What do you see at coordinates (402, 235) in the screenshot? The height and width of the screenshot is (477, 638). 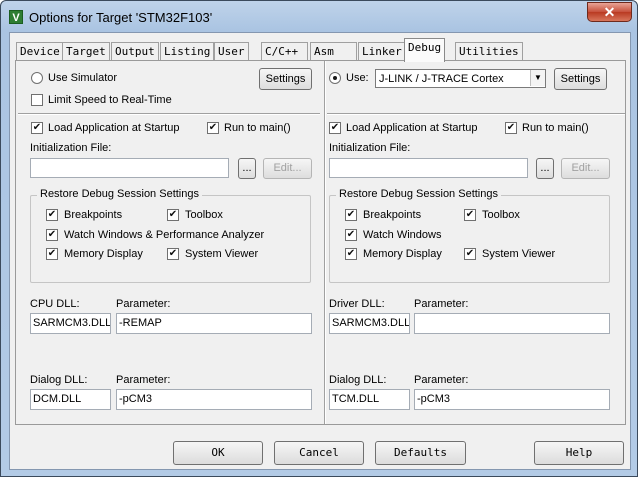 I see `right-watch-label: Watch Windows` at bounding box center [402, 235].